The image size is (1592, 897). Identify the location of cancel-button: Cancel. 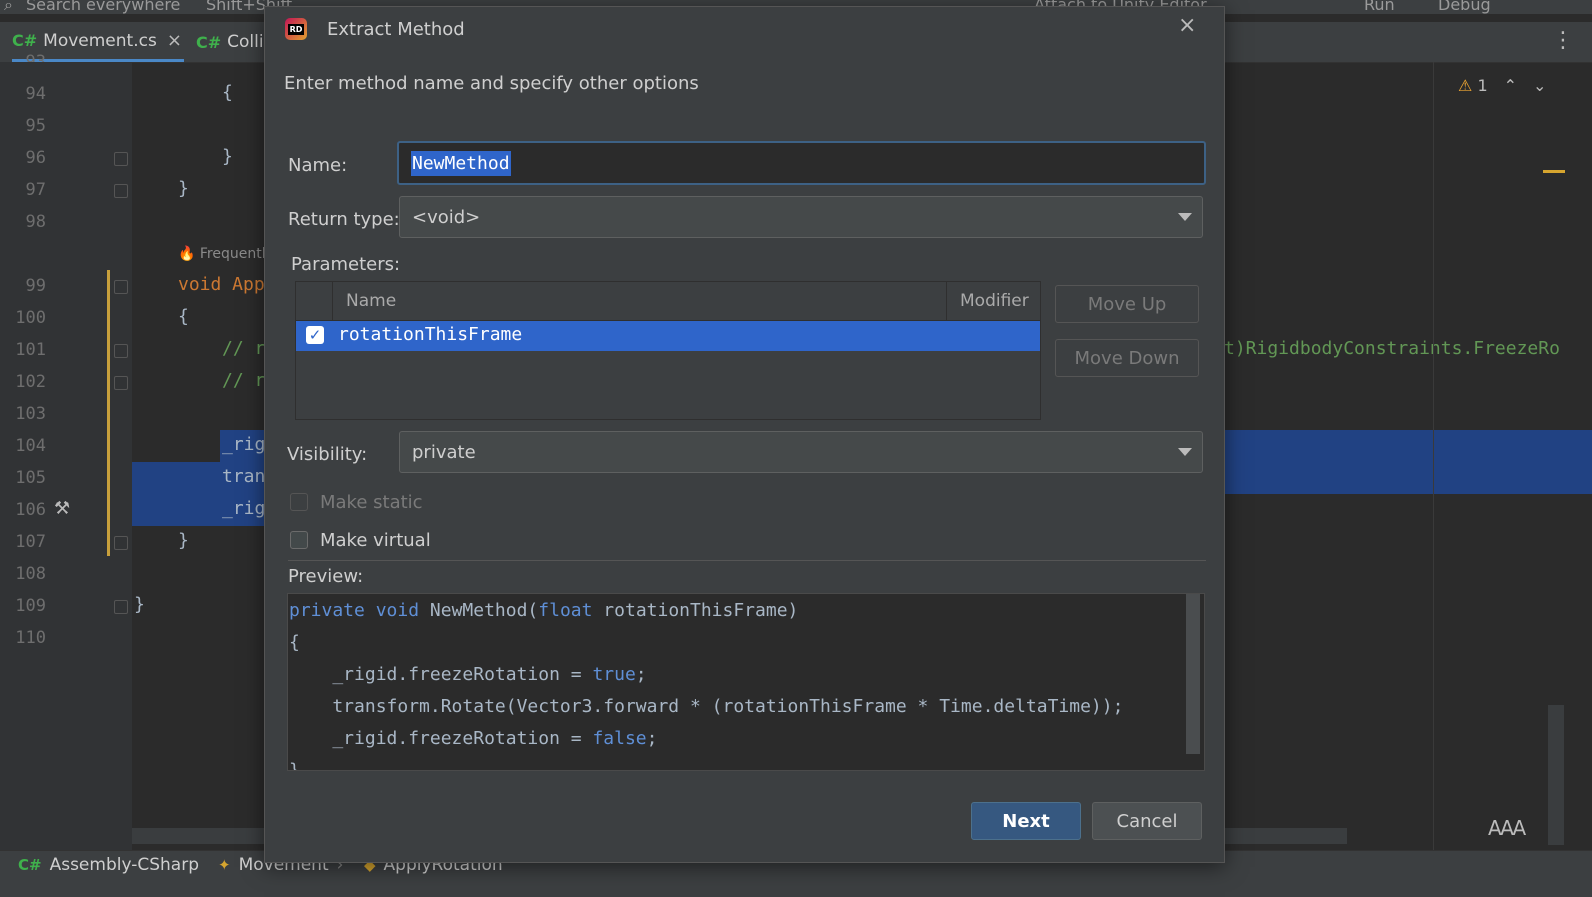
(1147, 821).